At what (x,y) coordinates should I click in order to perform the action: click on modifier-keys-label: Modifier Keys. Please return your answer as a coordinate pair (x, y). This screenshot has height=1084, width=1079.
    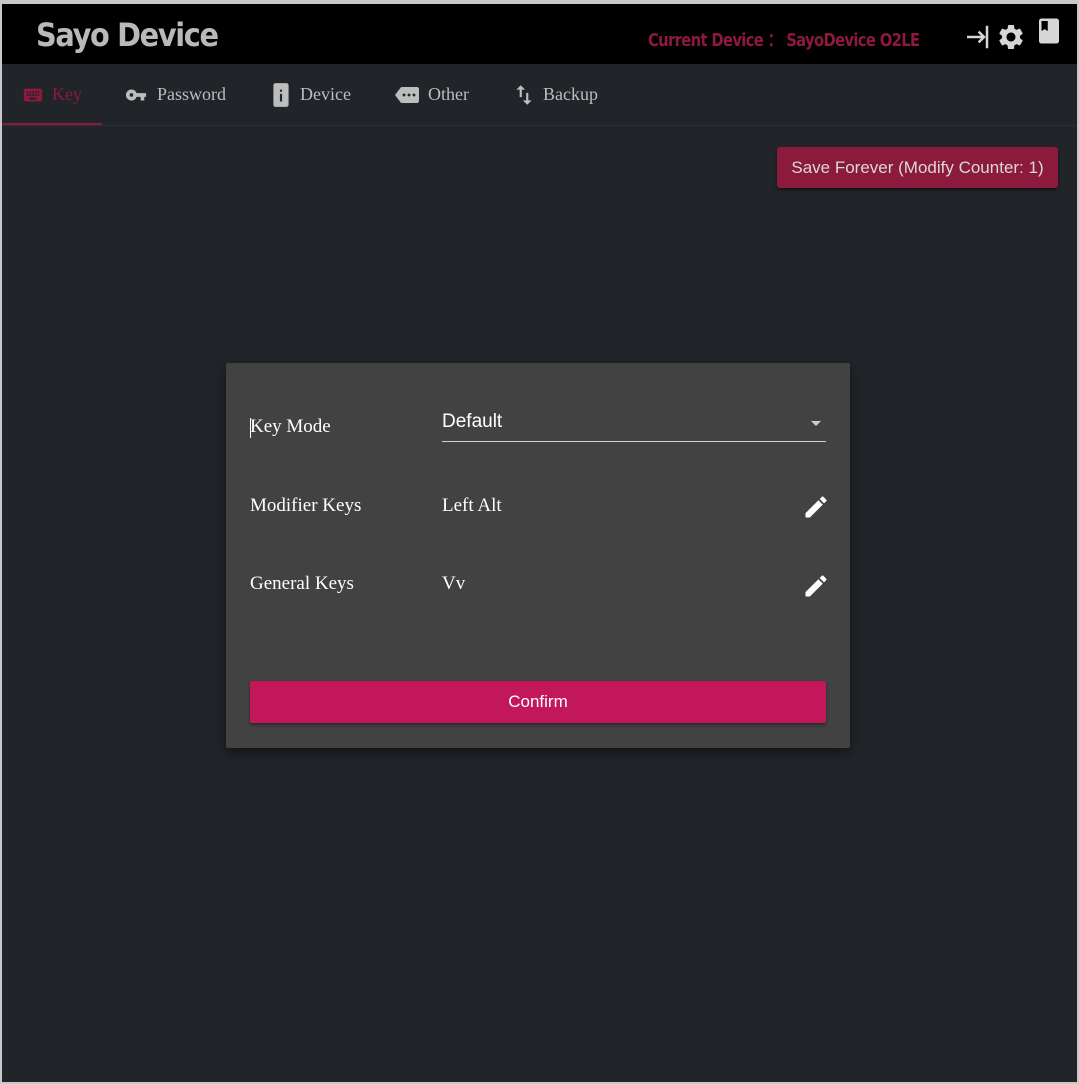
    Looking at the image, I should click on (306, 505).